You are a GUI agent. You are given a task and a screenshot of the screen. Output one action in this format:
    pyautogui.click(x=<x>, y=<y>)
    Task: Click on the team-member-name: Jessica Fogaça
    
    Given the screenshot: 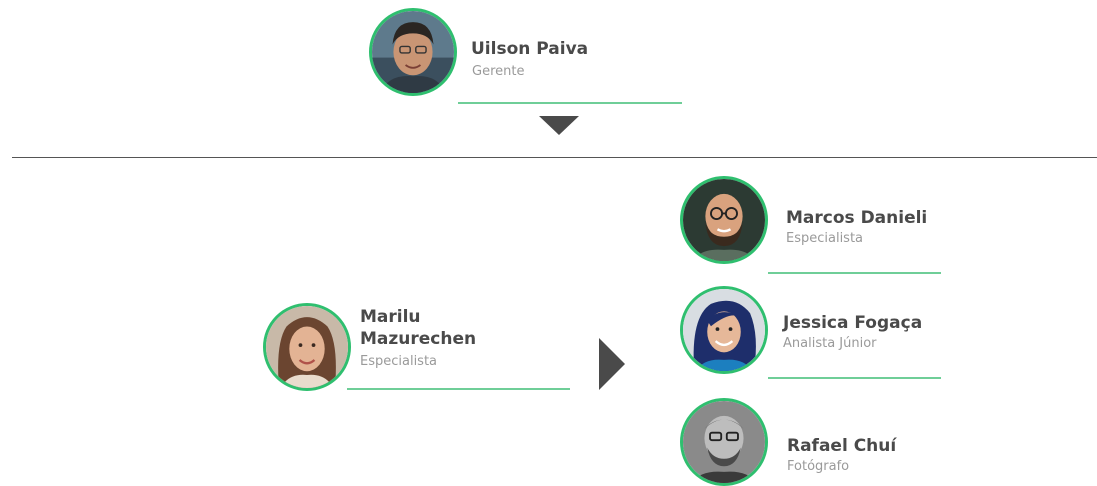 What is the action you would take?
    pyautogui.click(x=853, y=323)
    